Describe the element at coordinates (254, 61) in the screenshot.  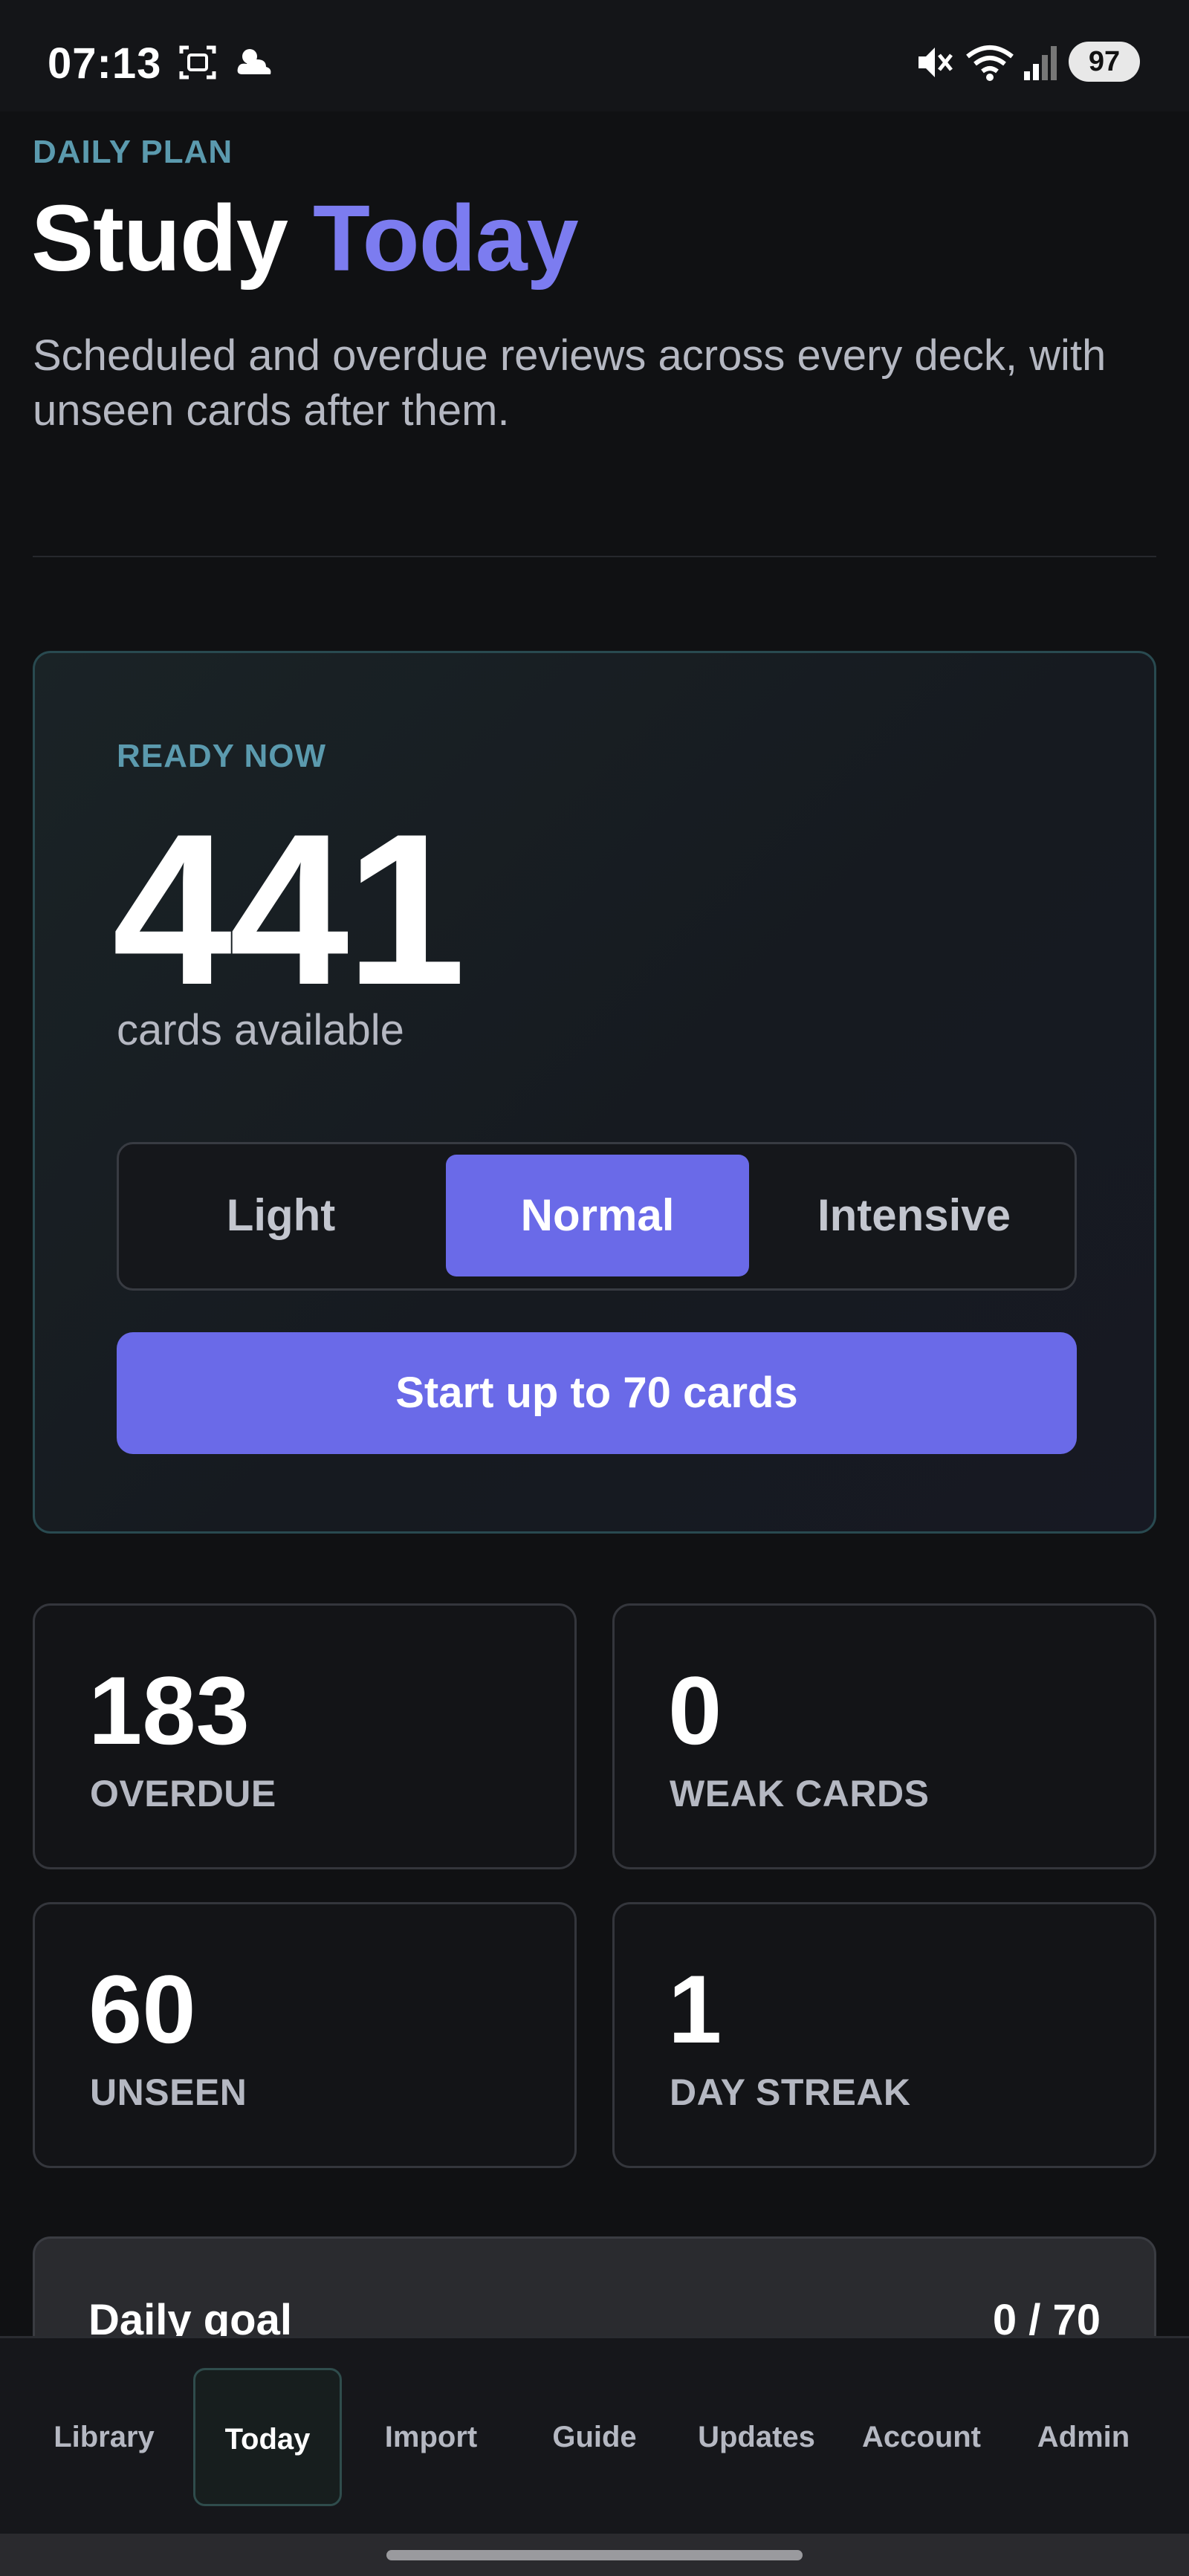
I see `weather-icon` at that location.